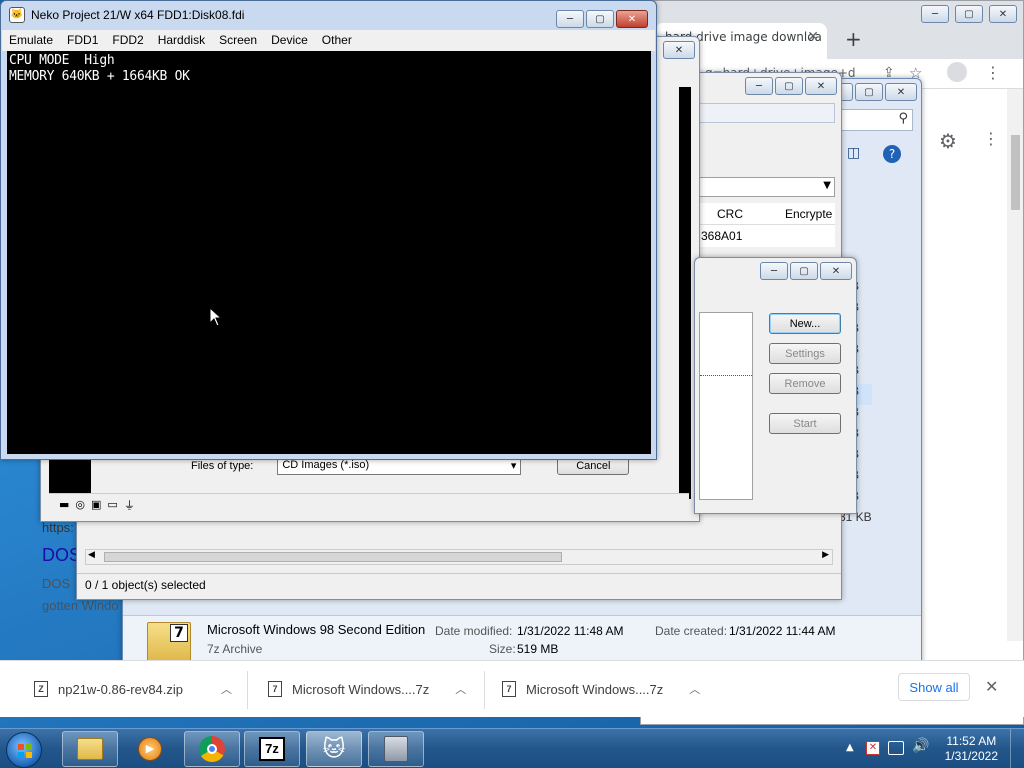 This screenshot has height=768, width=1024. What do you see at coordinates (920, 746) in the screenshot?
I see `volume-icon: 🔊` at bounding box center [920, 746].